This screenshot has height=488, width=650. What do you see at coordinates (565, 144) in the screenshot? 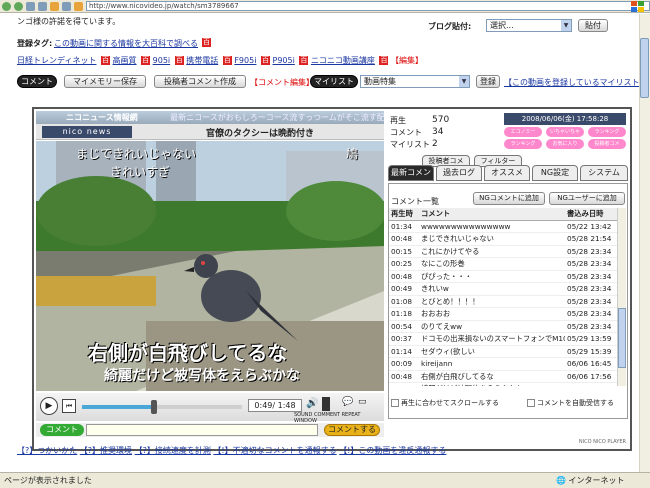
I see `stat-button: お気に入り` at bounding box center [565, 144].